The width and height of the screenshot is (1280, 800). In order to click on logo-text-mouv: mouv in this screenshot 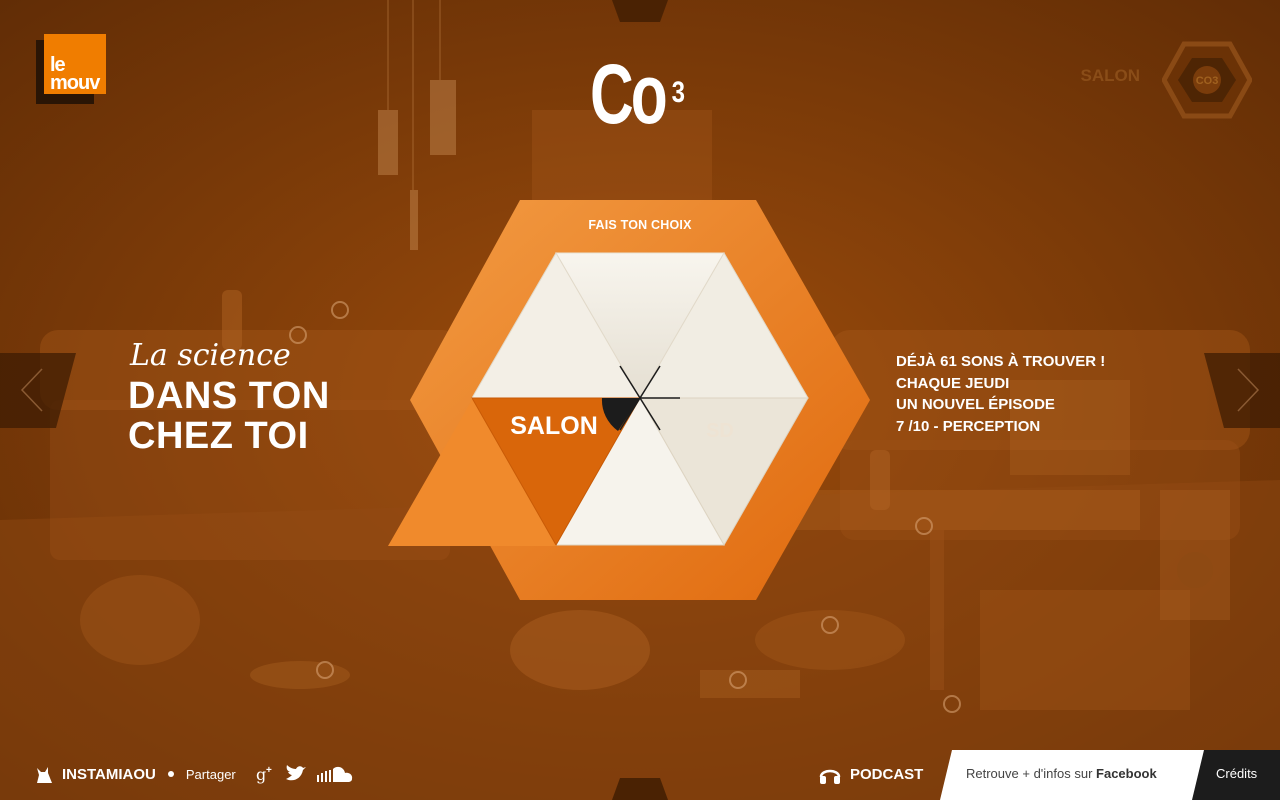, I will do `click(75, 83)`.